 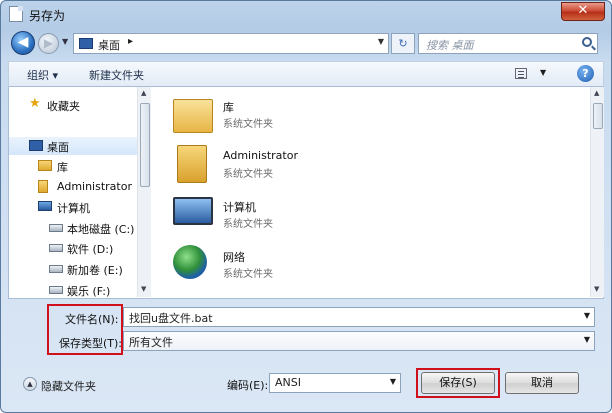 I want to click on change-view-icon, so click(x=521, y=73).